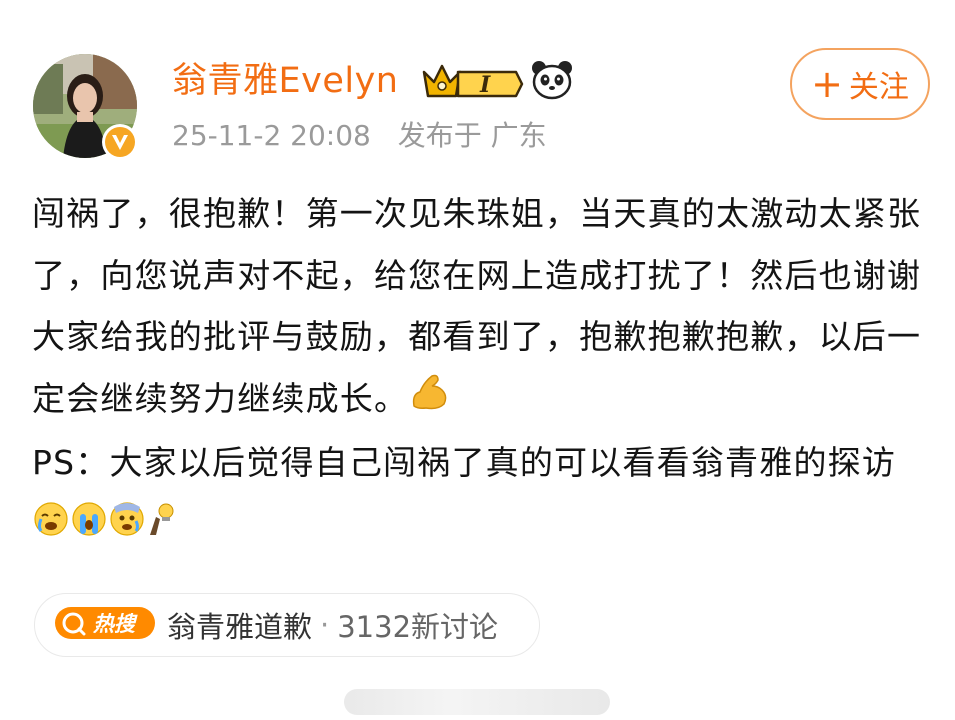  I want to click on verified-badge-icon, so click(120, 142).